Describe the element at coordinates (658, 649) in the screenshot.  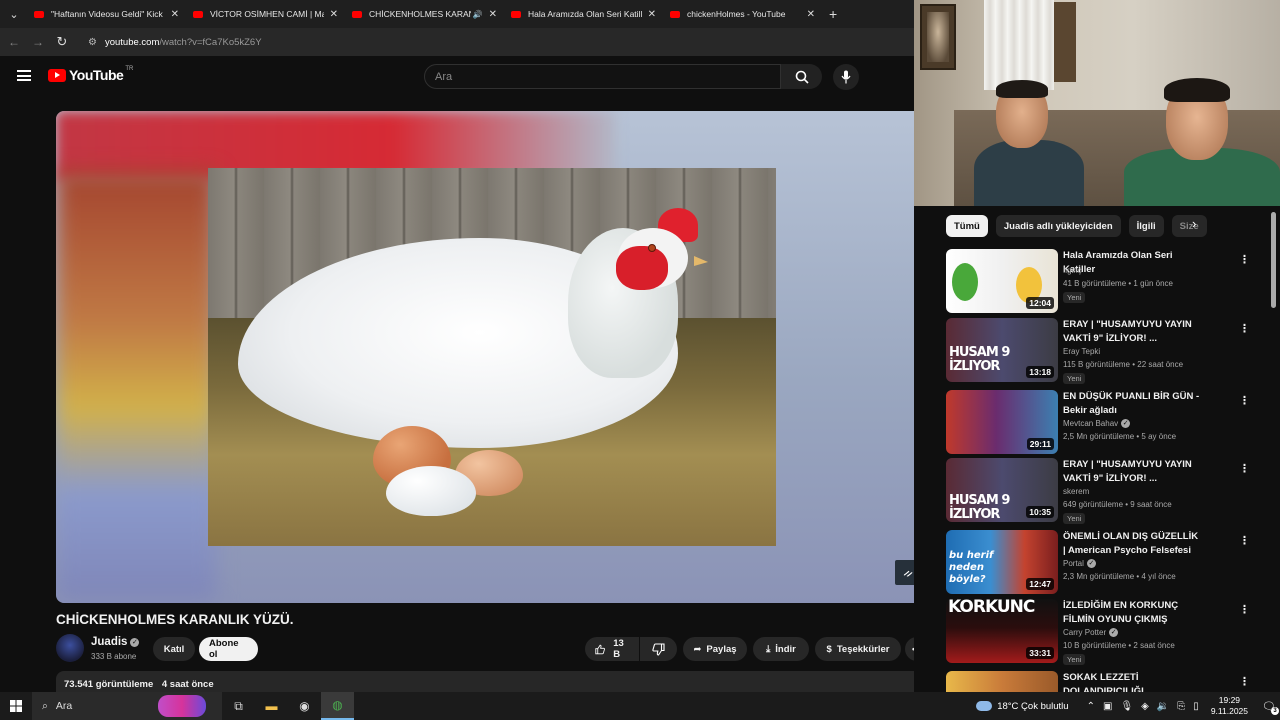
I see `dislike-button` at that location.